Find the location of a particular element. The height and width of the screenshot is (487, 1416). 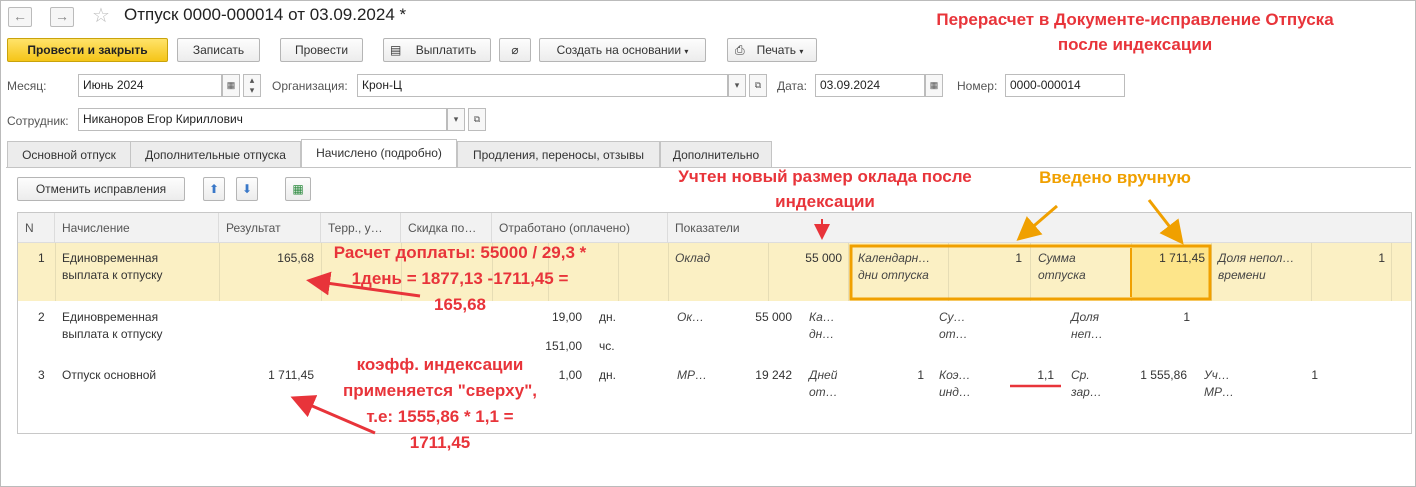

annotation-calc-line3: 165,68 is located at coordinates (460, 304).